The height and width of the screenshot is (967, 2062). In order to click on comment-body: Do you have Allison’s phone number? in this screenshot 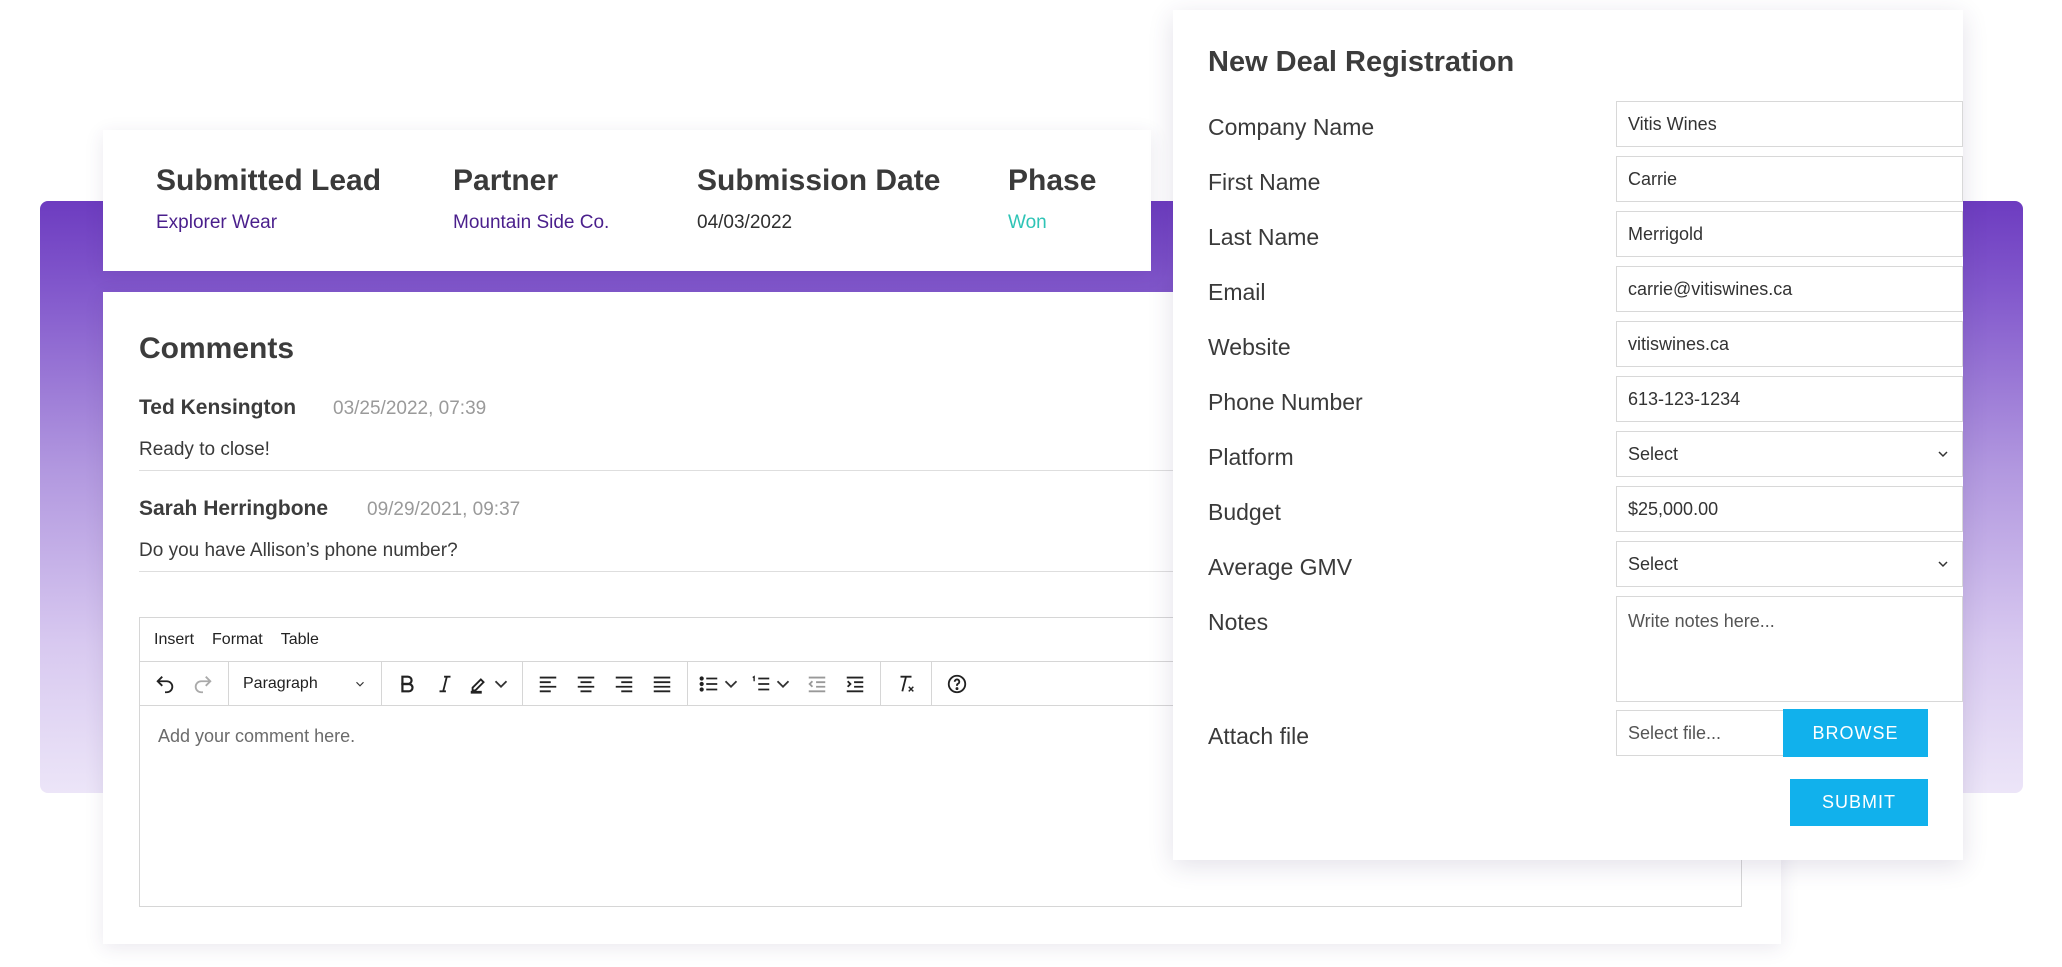, I will do `click(298, 550)`.